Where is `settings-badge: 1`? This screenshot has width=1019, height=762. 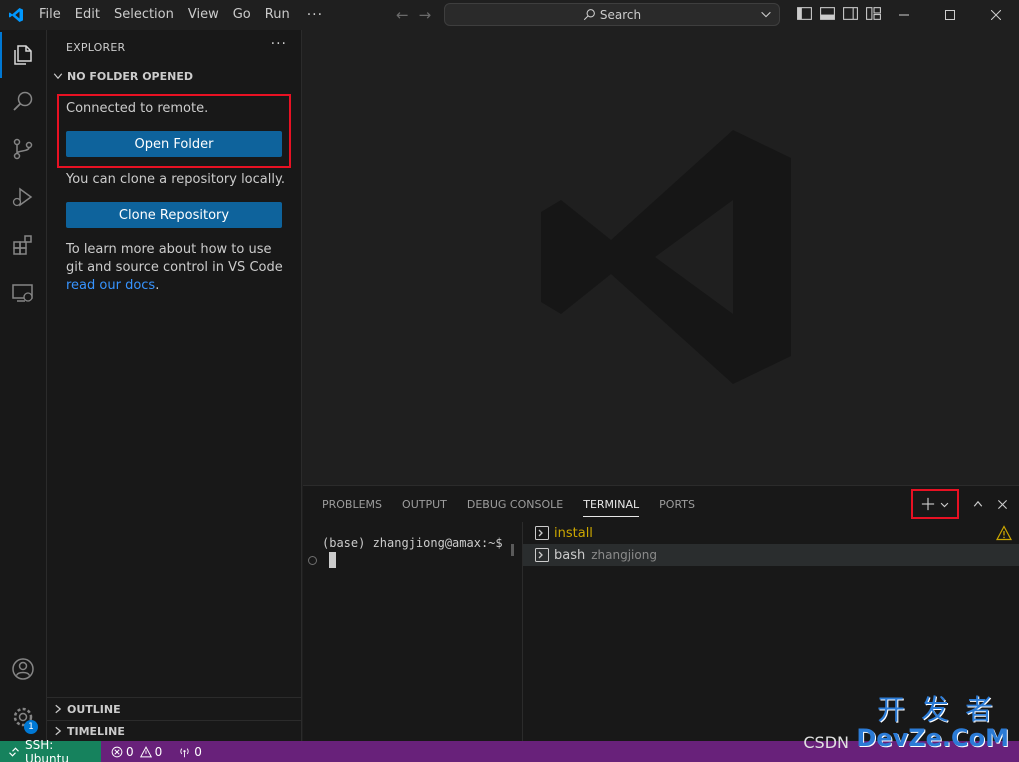 settings-badge: 1 is located at coordinates (31, 727).